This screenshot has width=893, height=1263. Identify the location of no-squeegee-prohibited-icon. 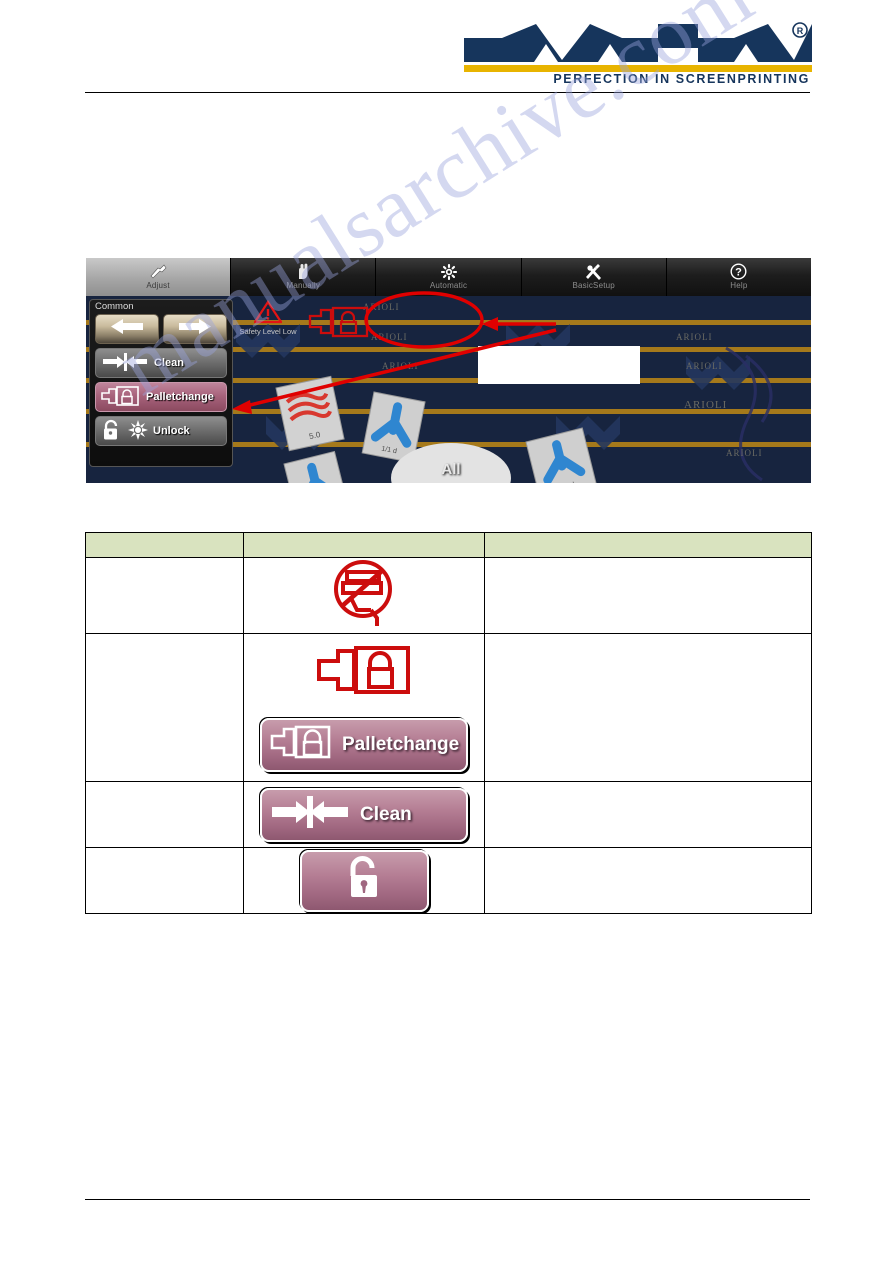
(364, 595).